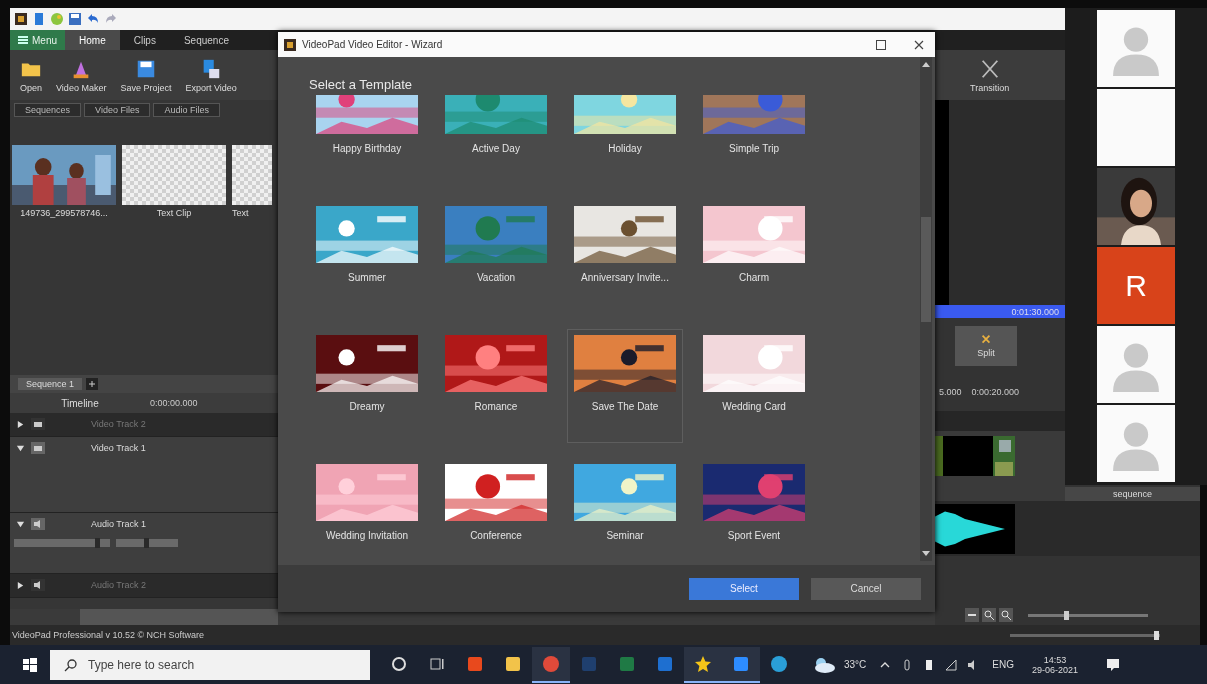 The image size is (1207, 684). What do you see at coordinates (367, 148) in the screenshot?
I see `template-name: Happy Birthday` at bounding box center [367, 148].